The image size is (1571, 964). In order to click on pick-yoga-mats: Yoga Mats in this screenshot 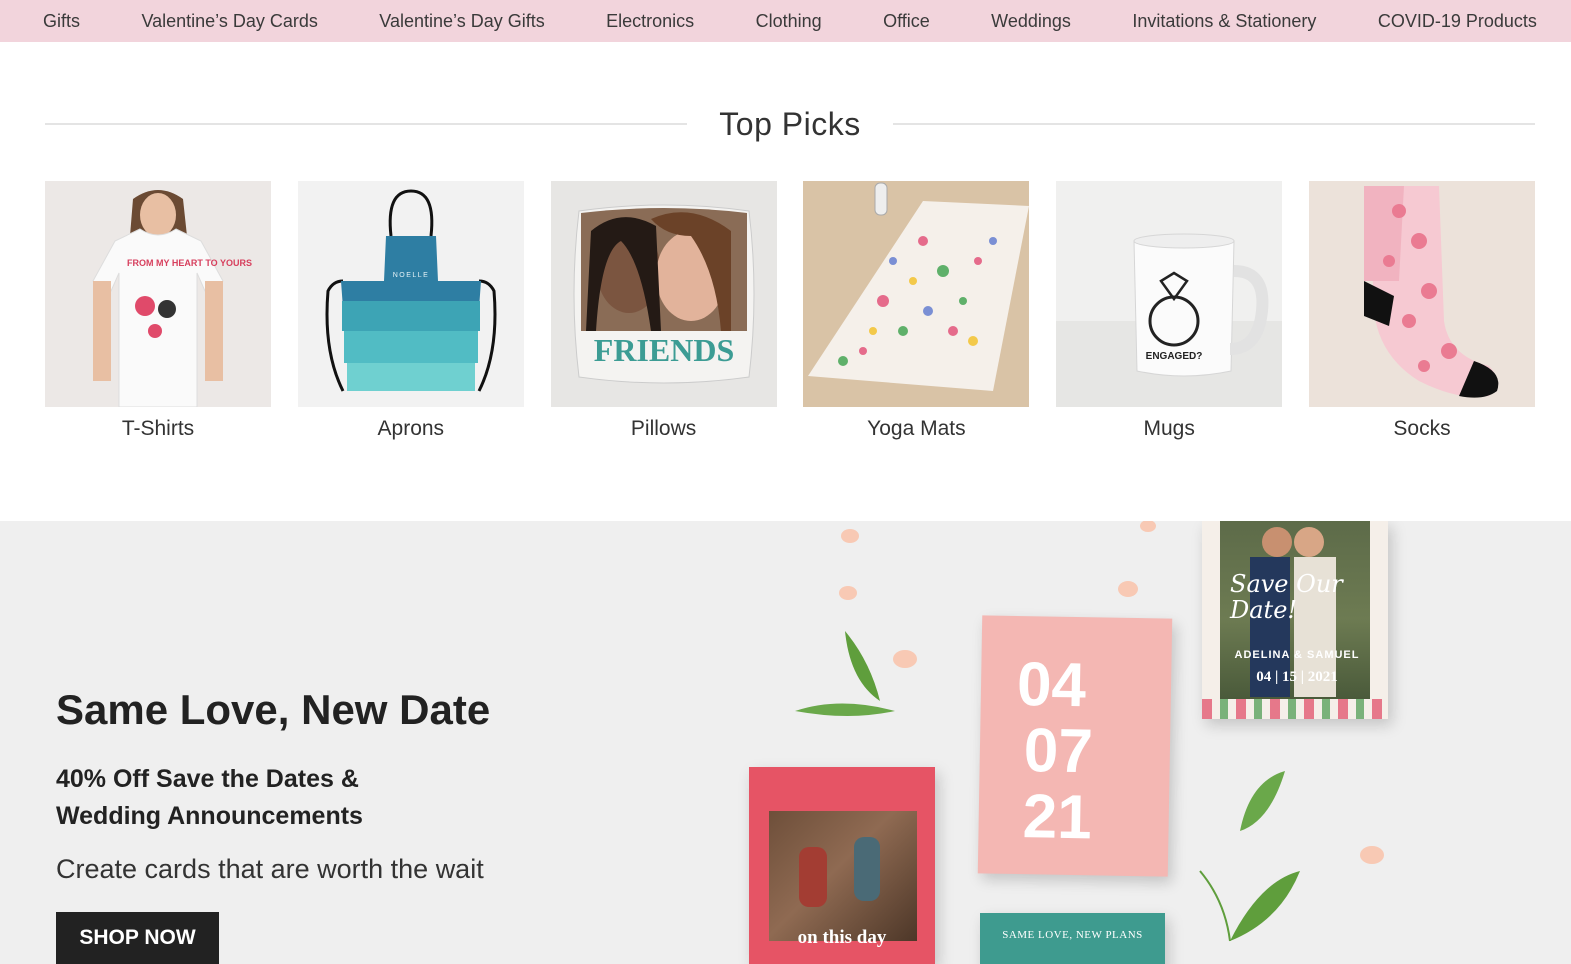, I will do `click(916, 311)`.